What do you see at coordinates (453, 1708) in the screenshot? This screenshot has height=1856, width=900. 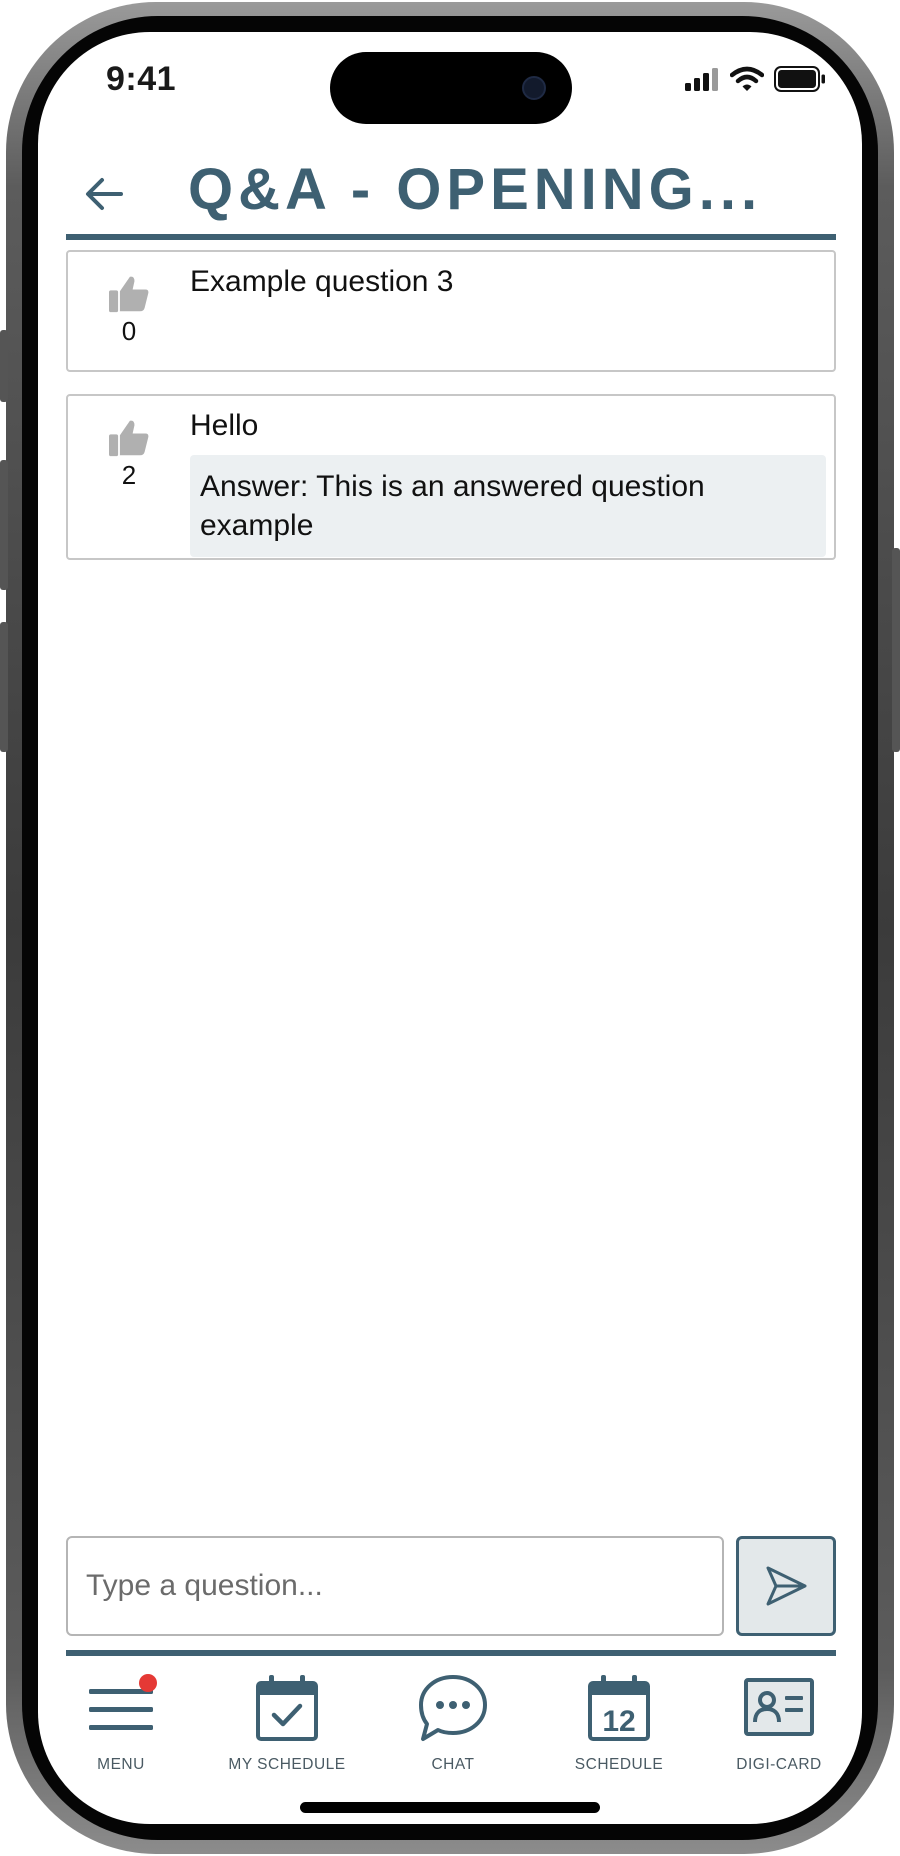 I see `chat-bubble-icon` at bounding box center [453, 1708].